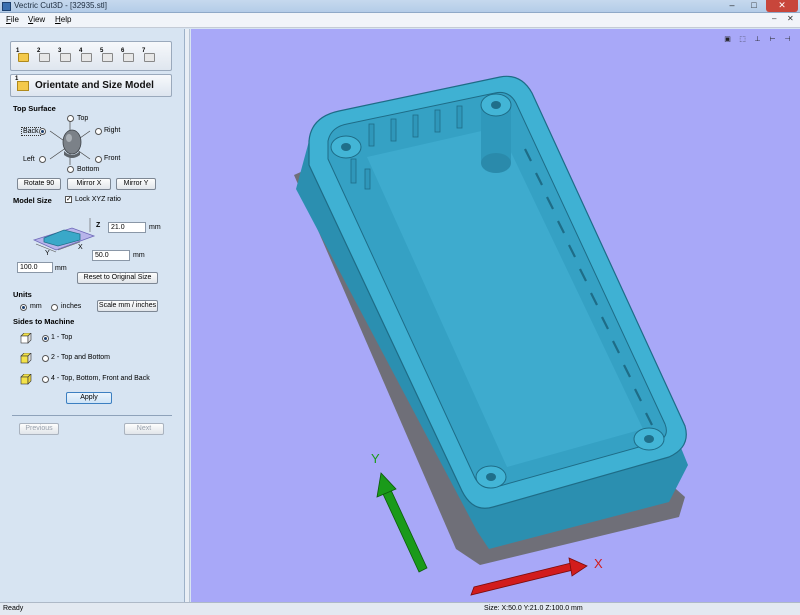 The width and height of the screenshot is (800, 615). I want to click on divider, so click(92, 415).